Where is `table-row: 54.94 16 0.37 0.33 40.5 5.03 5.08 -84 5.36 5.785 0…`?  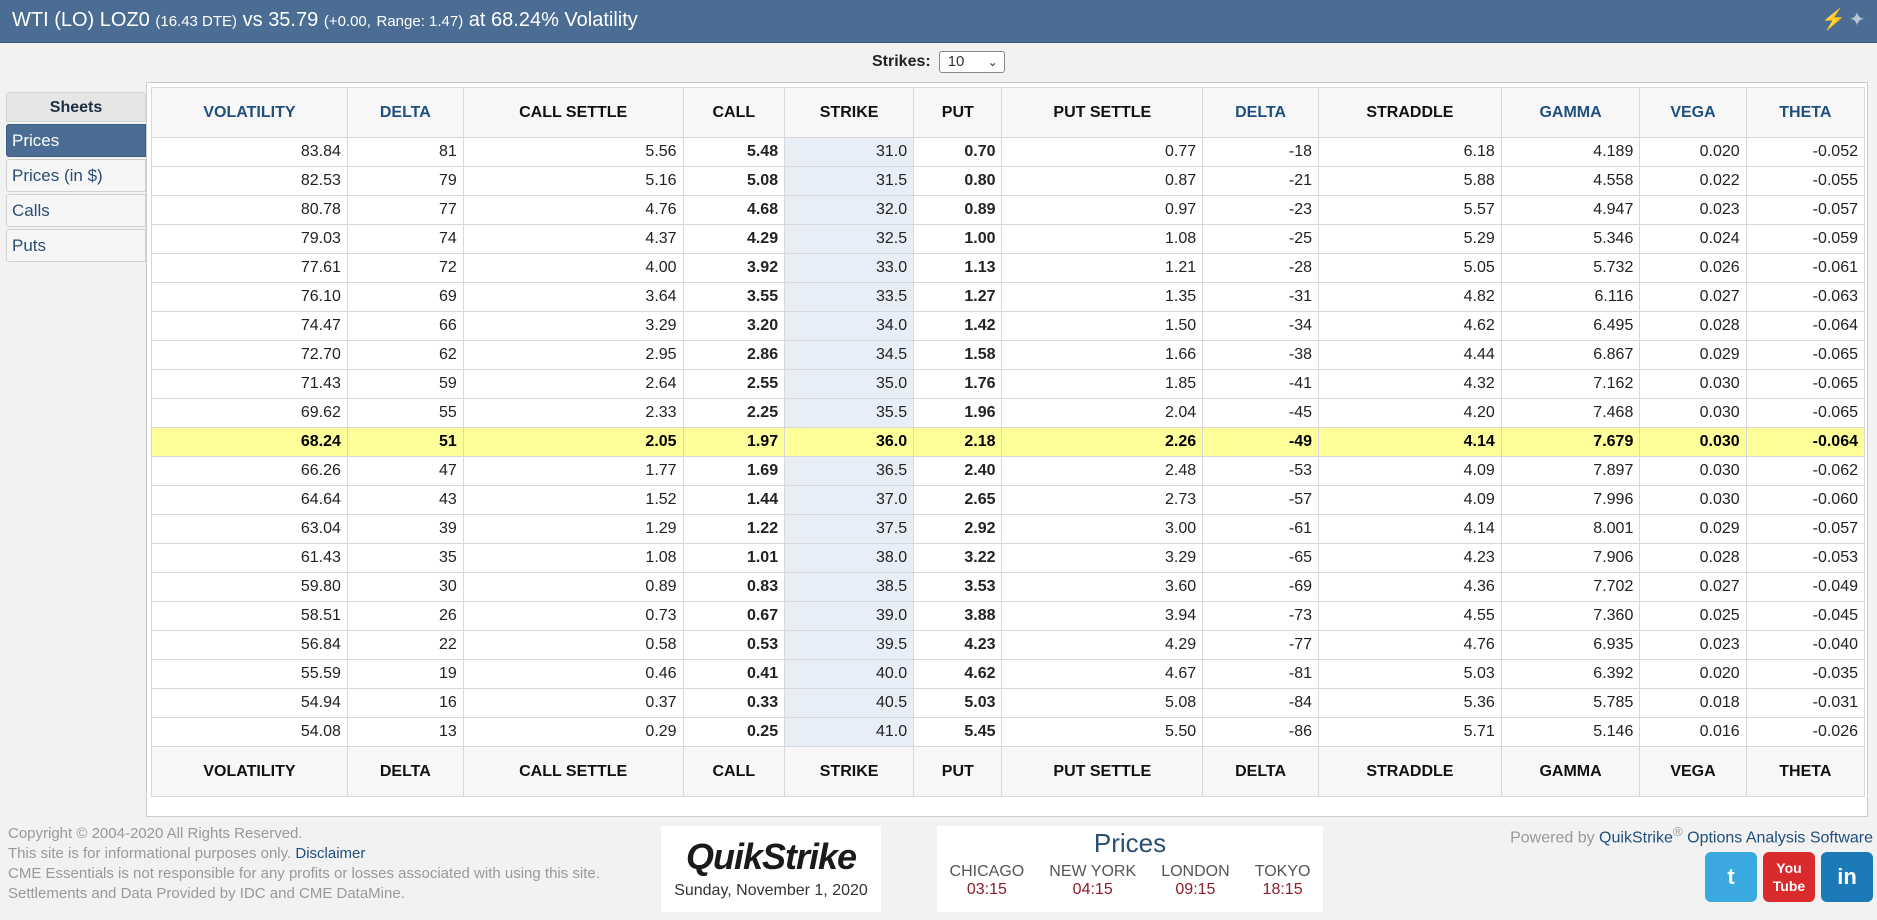
table-row: 54.94 16 0.37 0.33 40.5 5.03 5.08 -84 5.36 5.785 0… is located at coordinates (1008, 703).